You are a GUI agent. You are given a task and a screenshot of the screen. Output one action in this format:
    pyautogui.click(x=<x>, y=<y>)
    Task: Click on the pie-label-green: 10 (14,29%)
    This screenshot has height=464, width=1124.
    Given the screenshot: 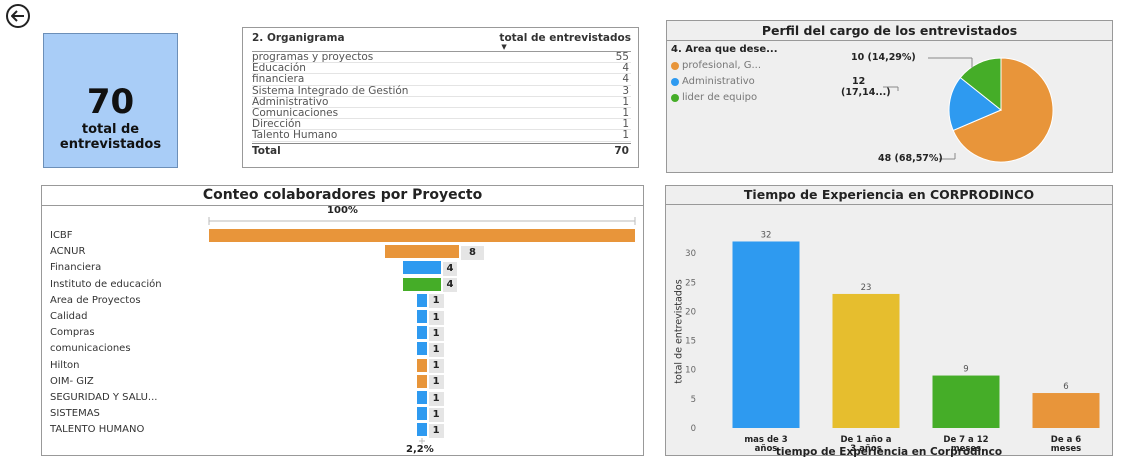 What is the action you would take?
    pyautogui.click(x=883, y=57)
    